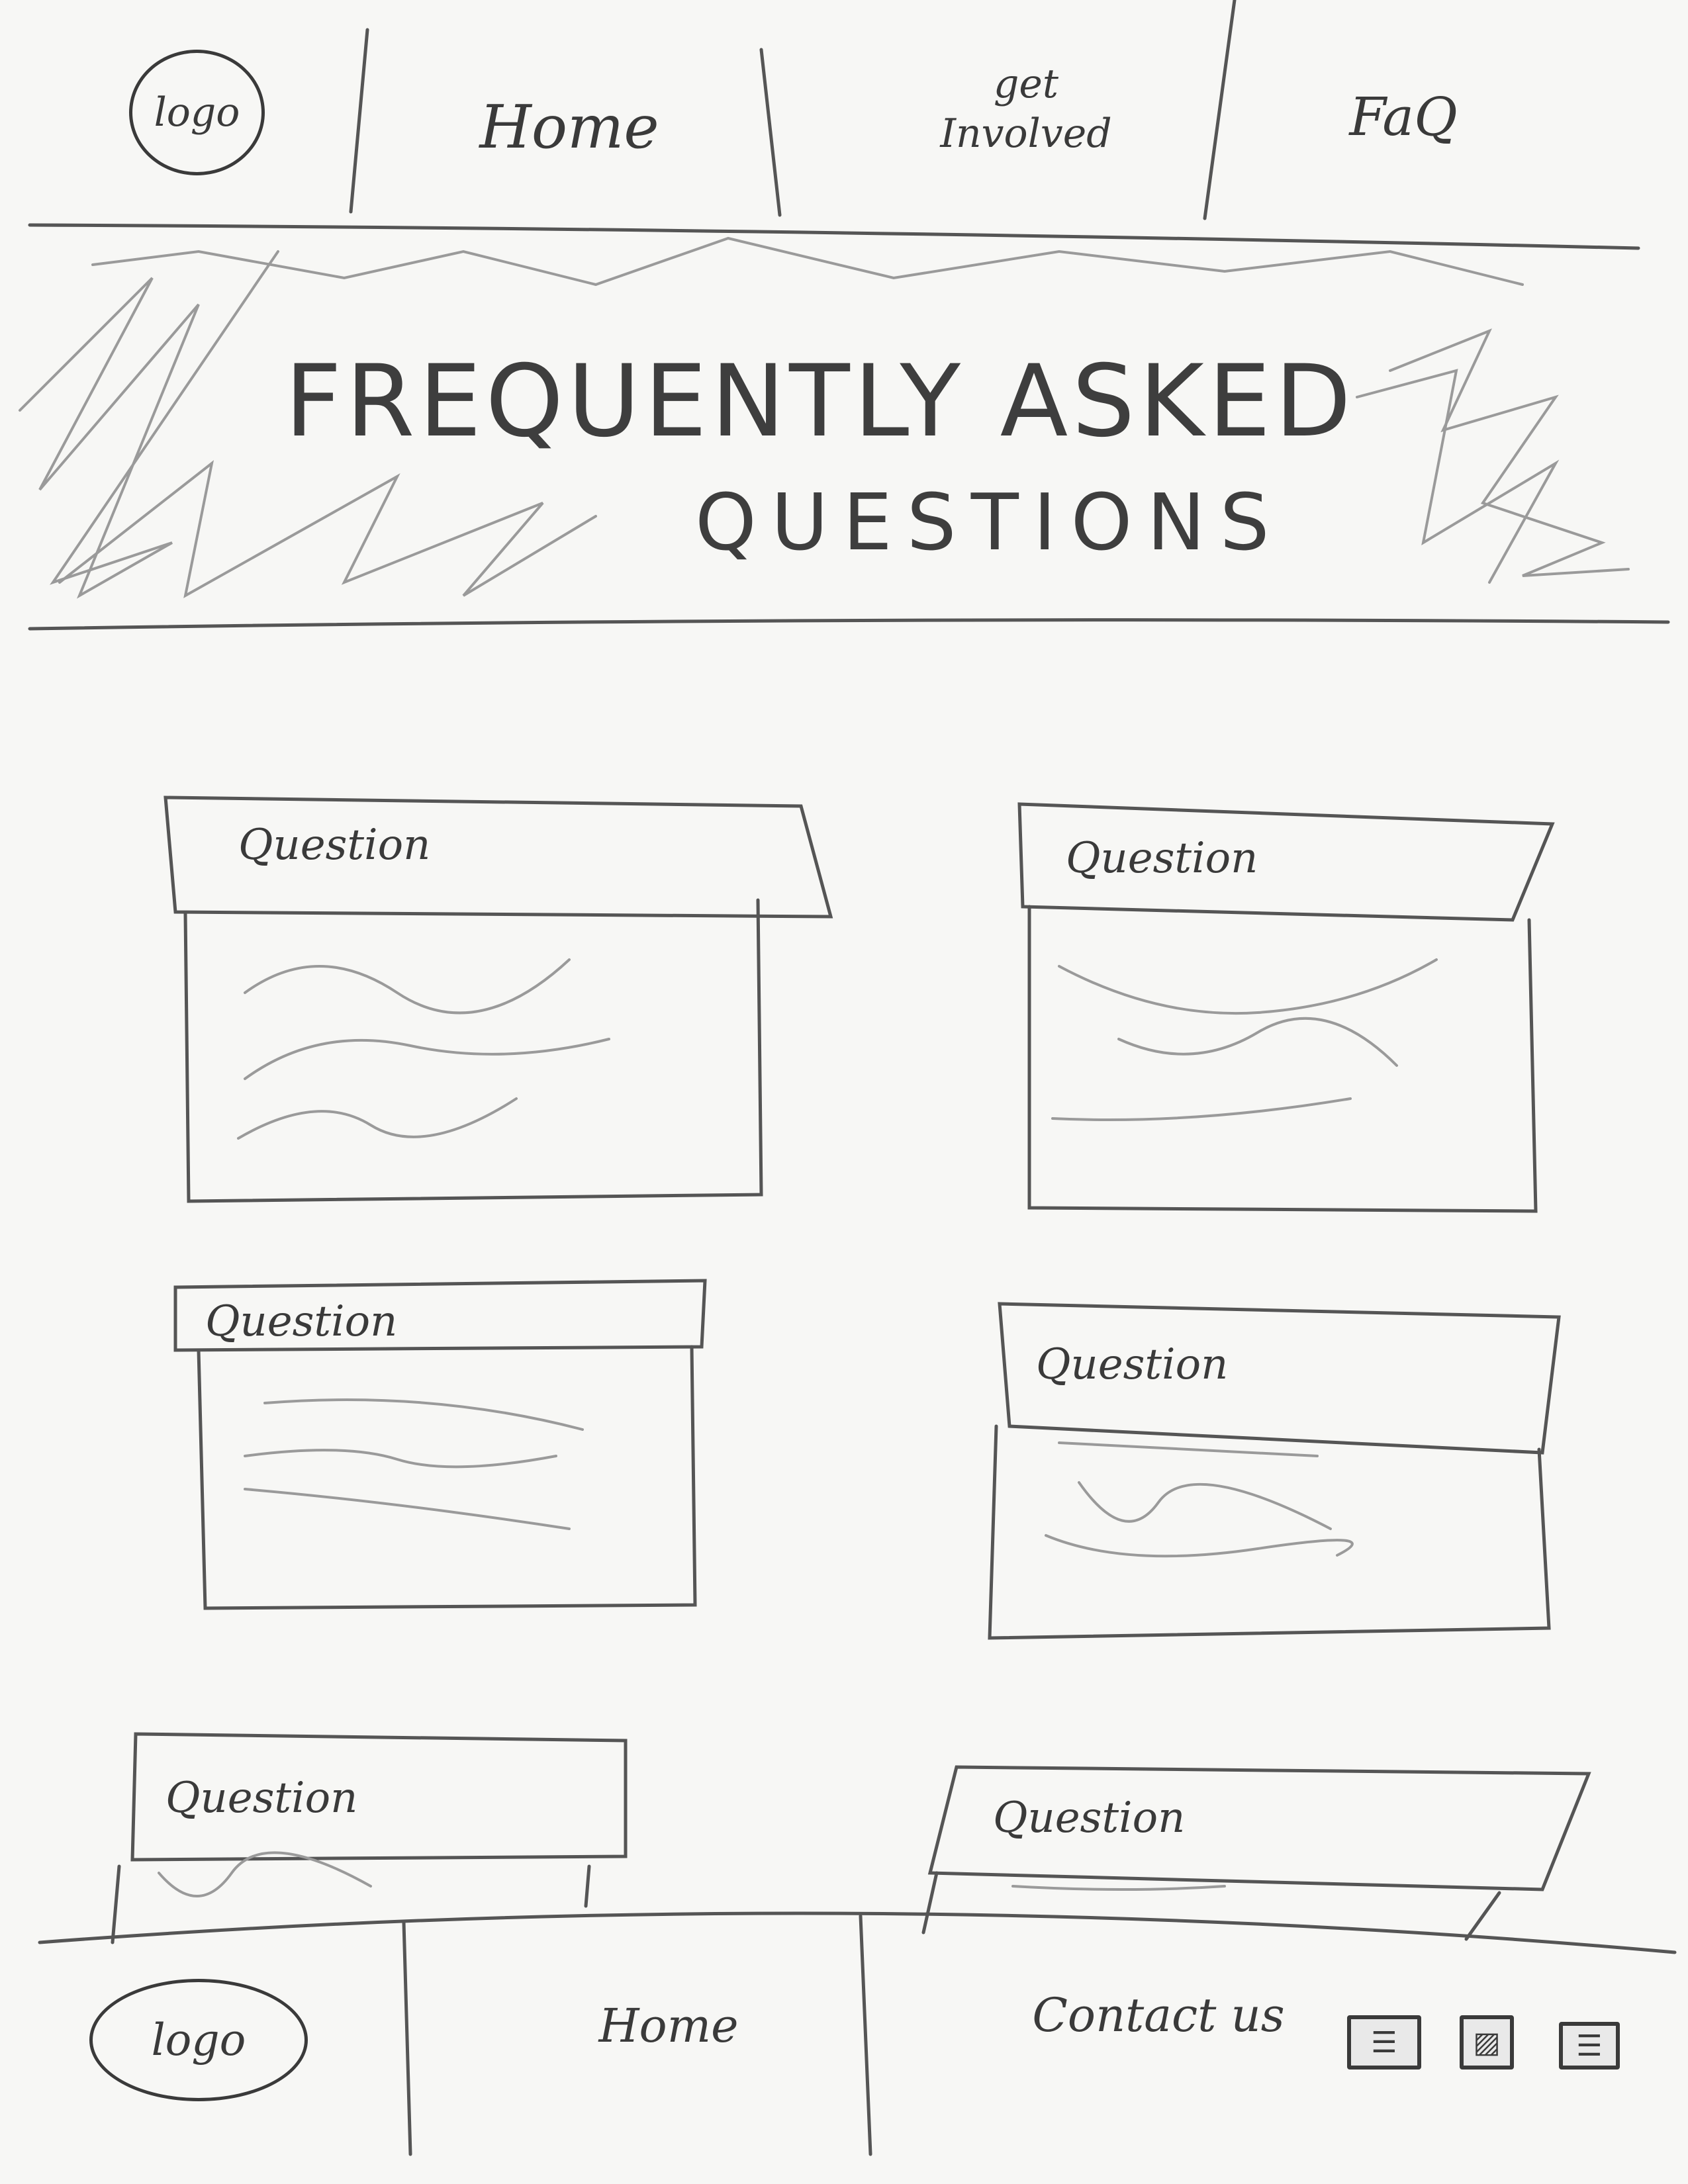  Describe the element at coordinates (1403, 117) in the screenshot. I see `nav-faq: FaQ` at that location.